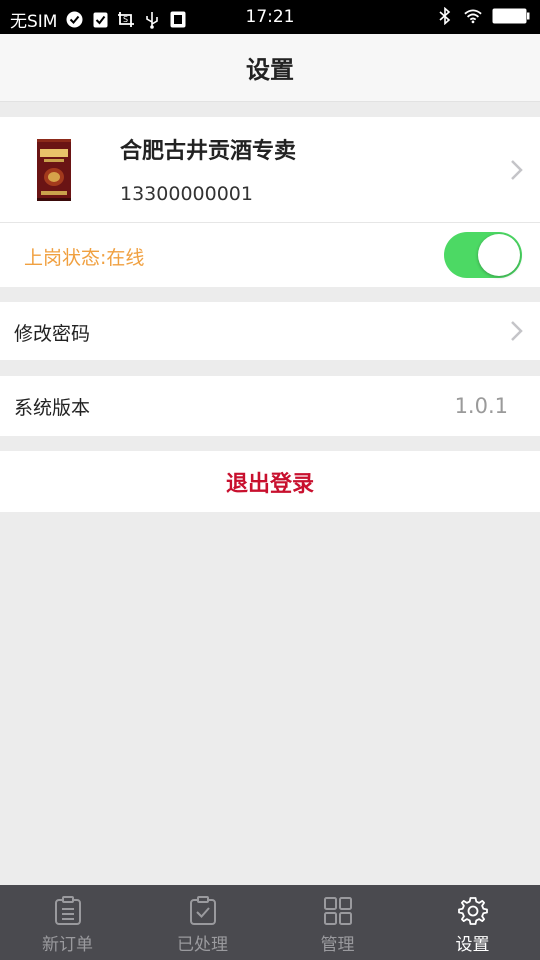 This screenshot has width=540, height=960. What do you see at coordinates (270, 331) in the screenshot?
I see `change-password-row: 修改密码` at bounding box center [270, 331].